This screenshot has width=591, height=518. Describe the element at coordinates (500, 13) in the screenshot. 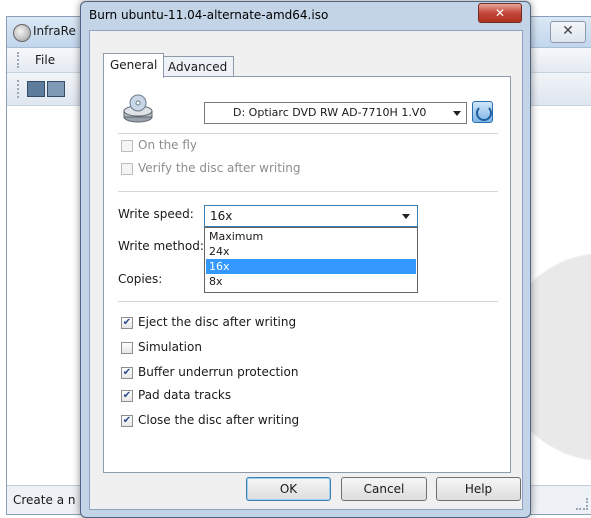

I see `dialog-close-button: ✕` at that location.